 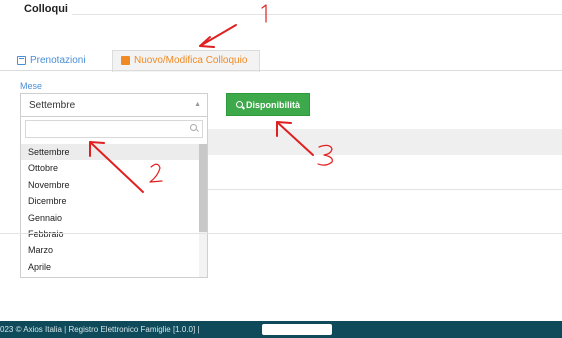 What do you see at coordinates (110, 168) in the screenshot?
I see `month-option: Ottobre` at bounding box center [110, 168].